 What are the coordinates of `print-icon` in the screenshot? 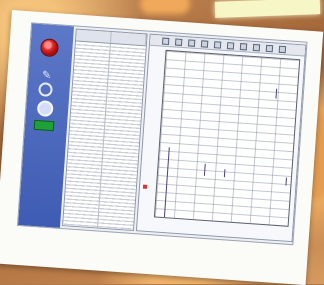 It's located at (243, 46).